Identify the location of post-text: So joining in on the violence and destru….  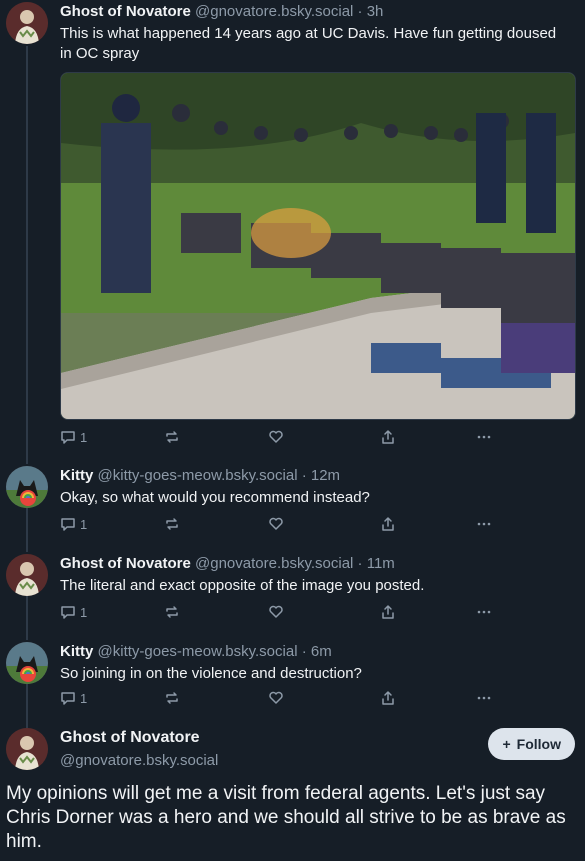
(211, 673).